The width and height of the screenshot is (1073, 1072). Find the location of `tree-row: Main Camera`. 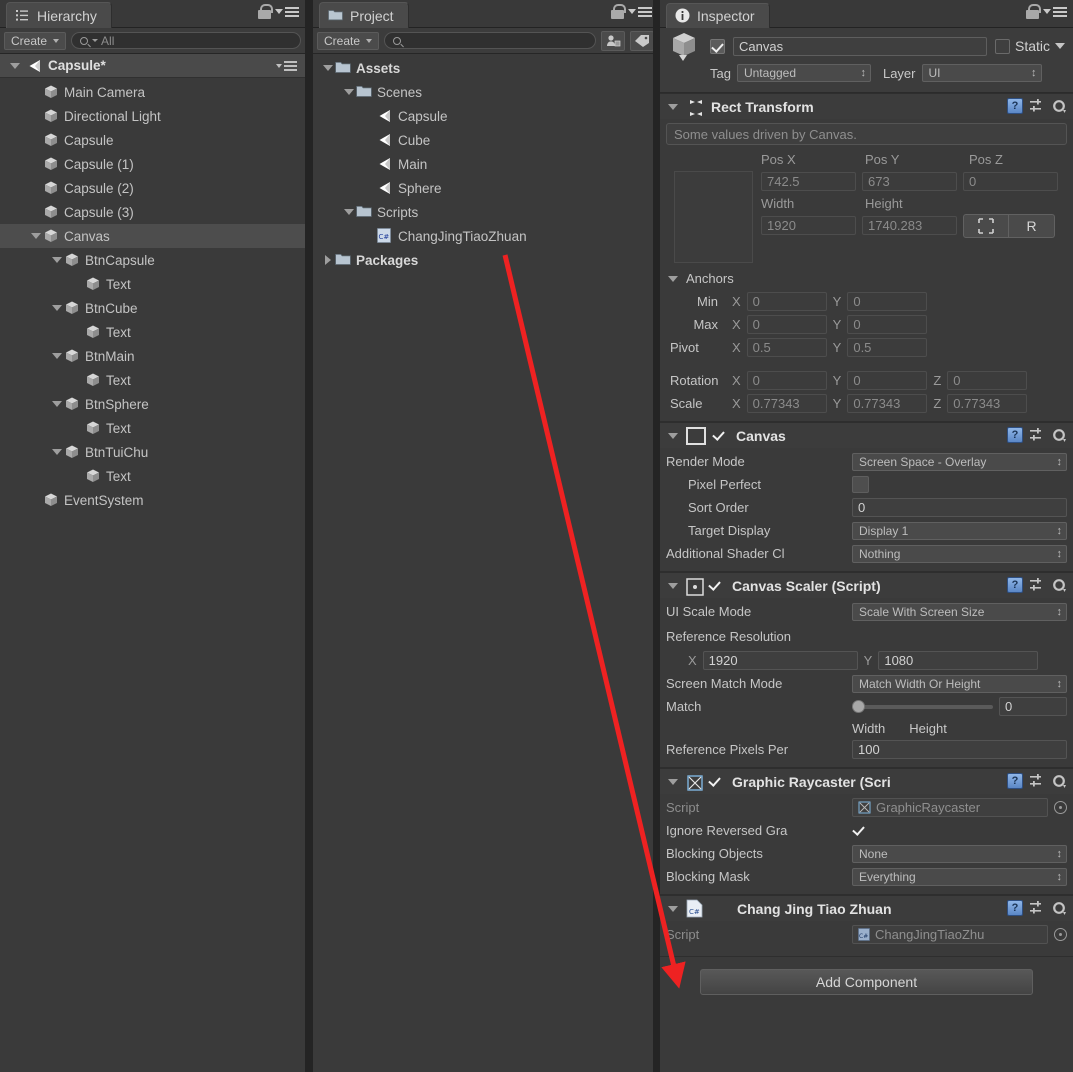

tree-row: Main Camera is located at coordinates (152, 92).